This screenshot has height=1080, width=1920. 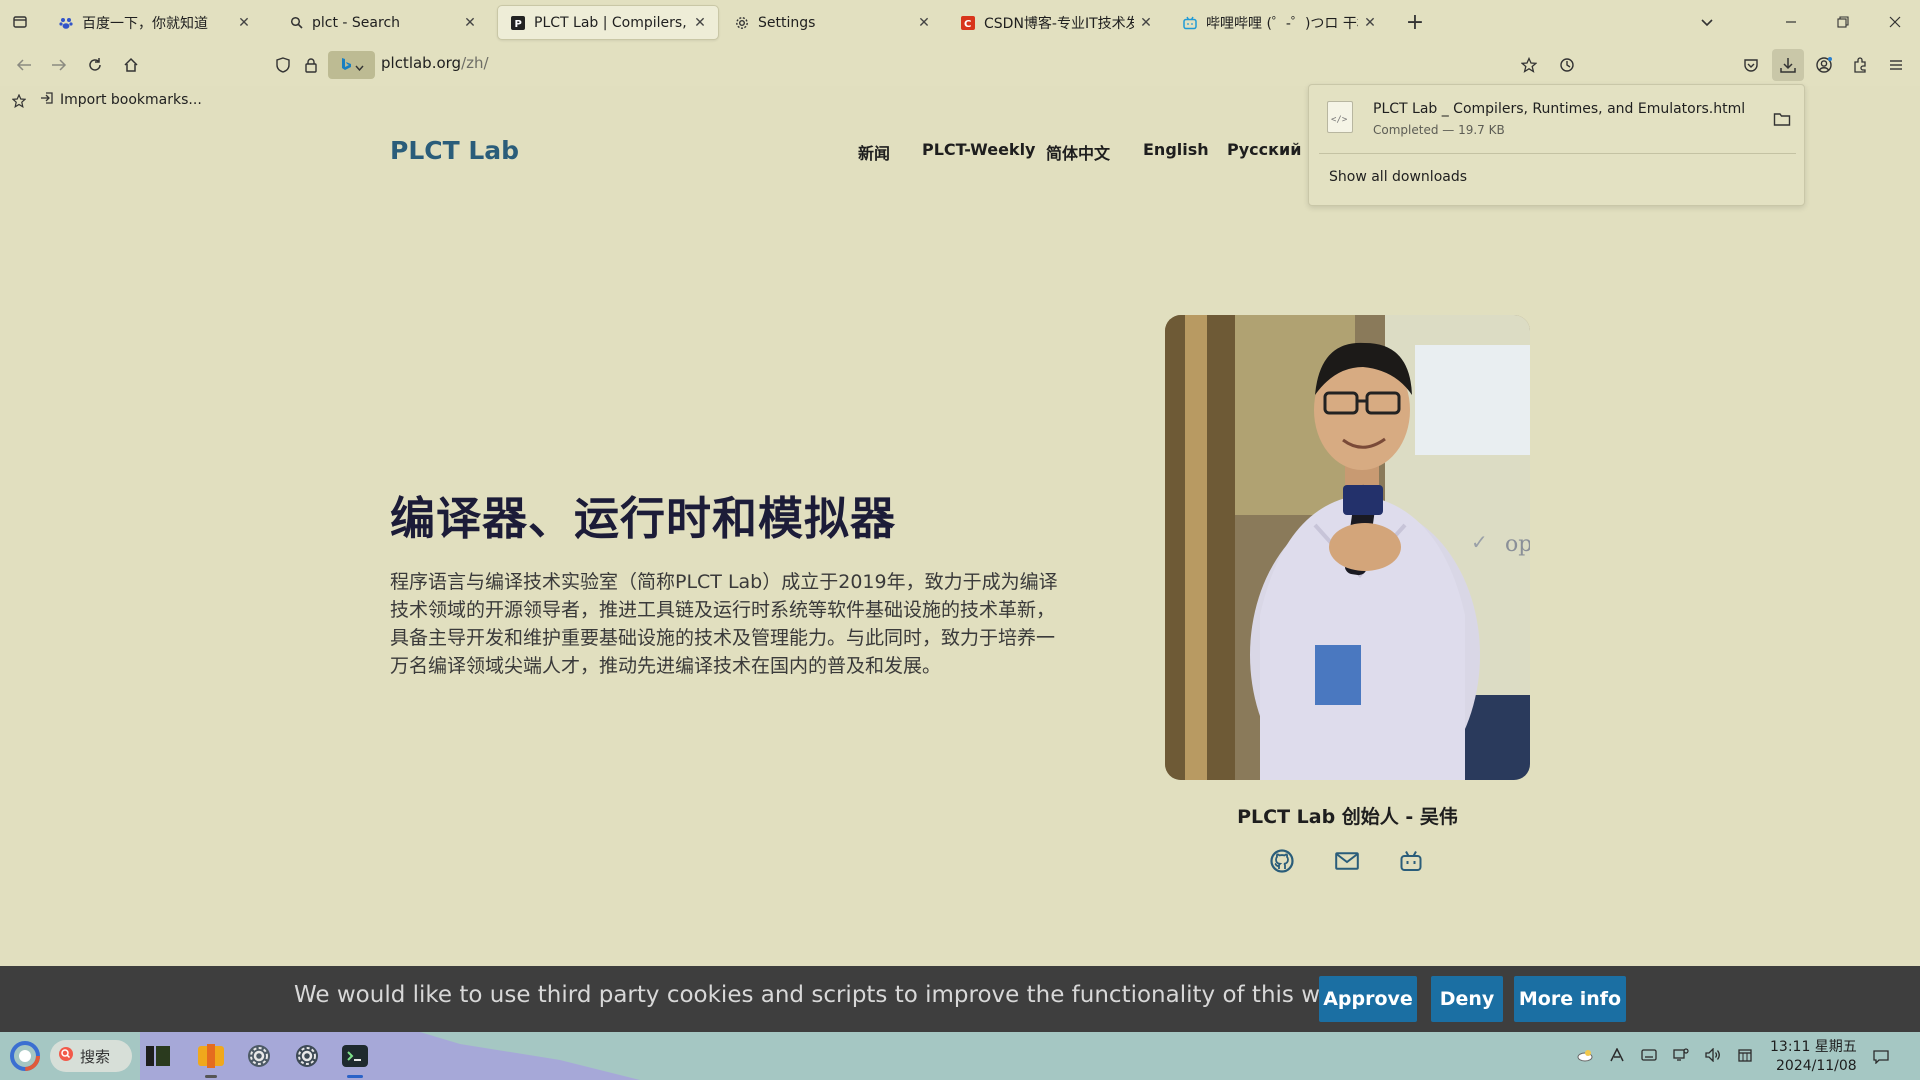 I want to click on back-arrow-icon, so click(x=24, y=65).